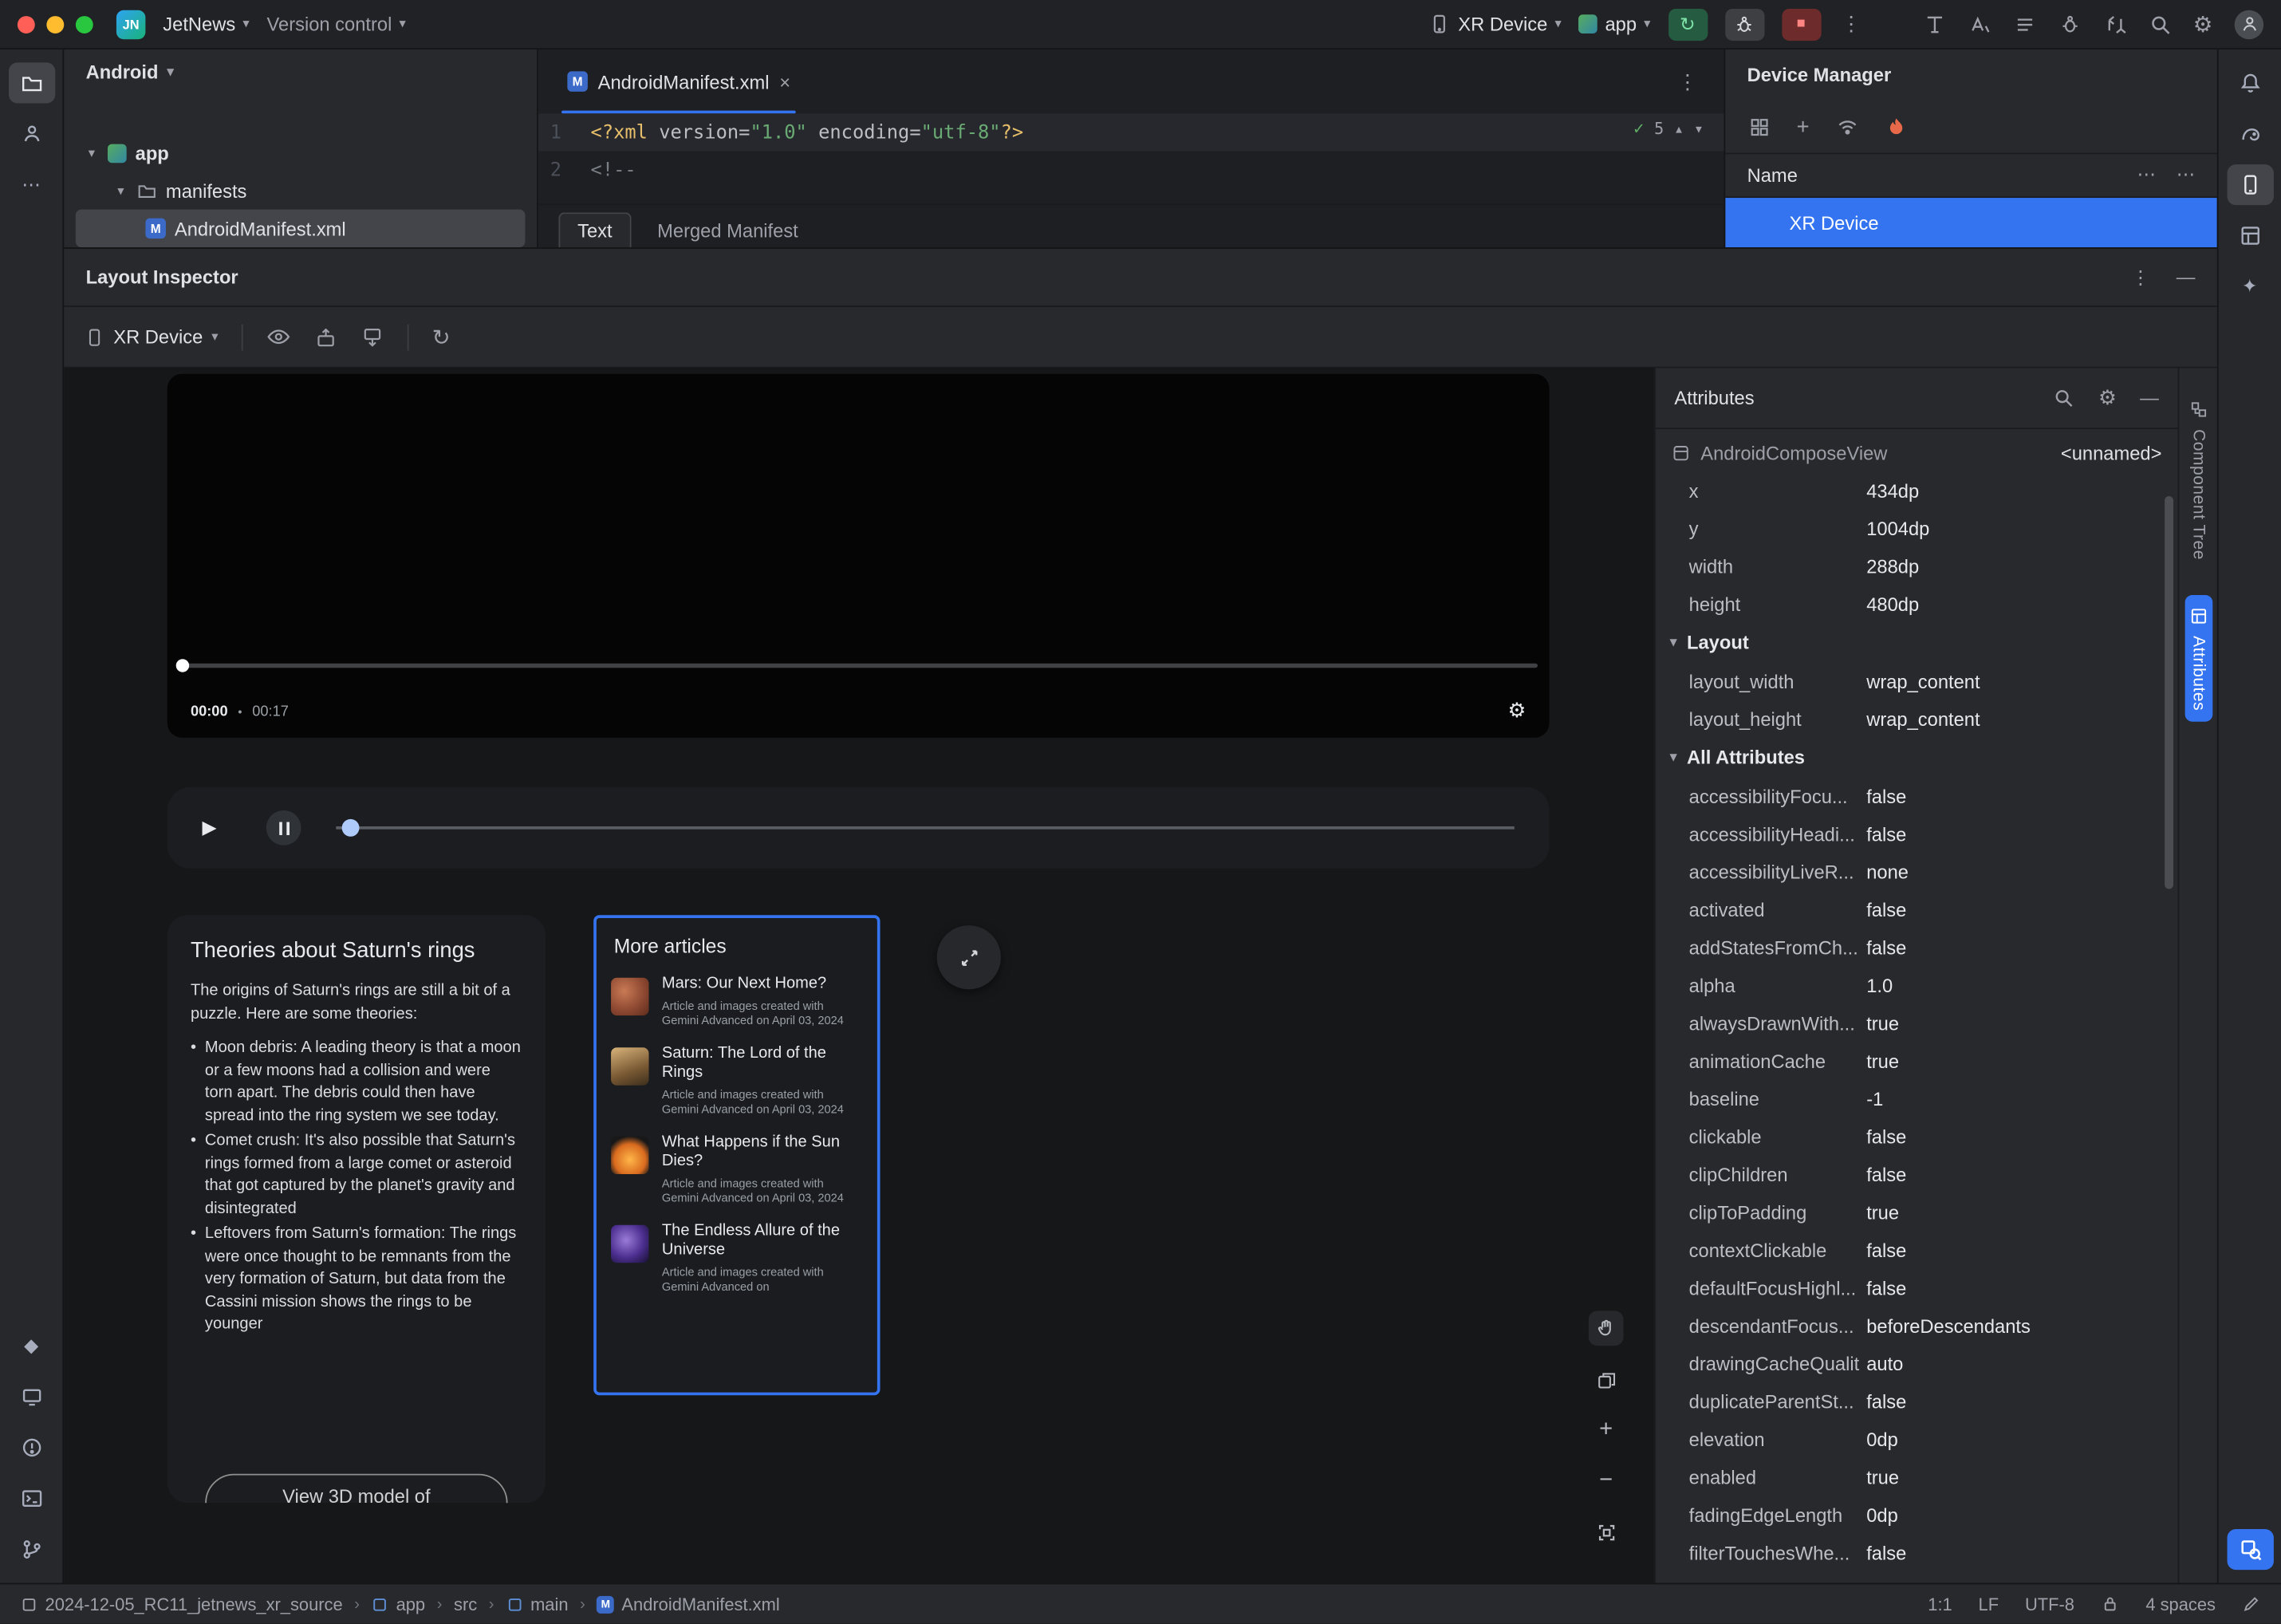  What do you see at coordinates (1606, 1328) in the screenshot?
I see `pan-mode-icon` at bounding box center [1606, 1328].